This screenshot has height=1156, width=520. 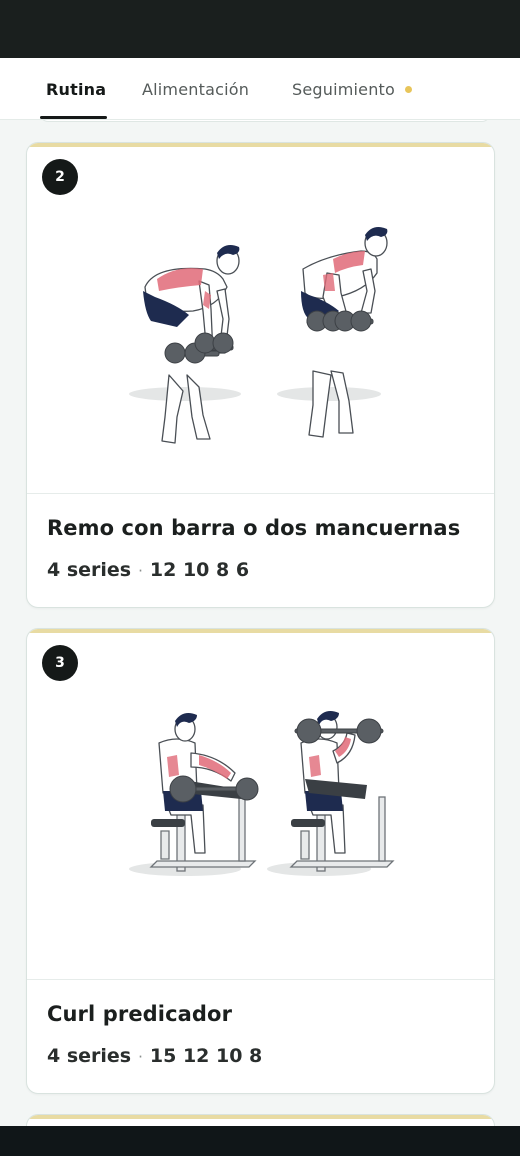 What do you see at coordinates (140, 1014) in the screenshot?
I see `exercise-name: Curl predicador` at bounding box center [140, 1014].